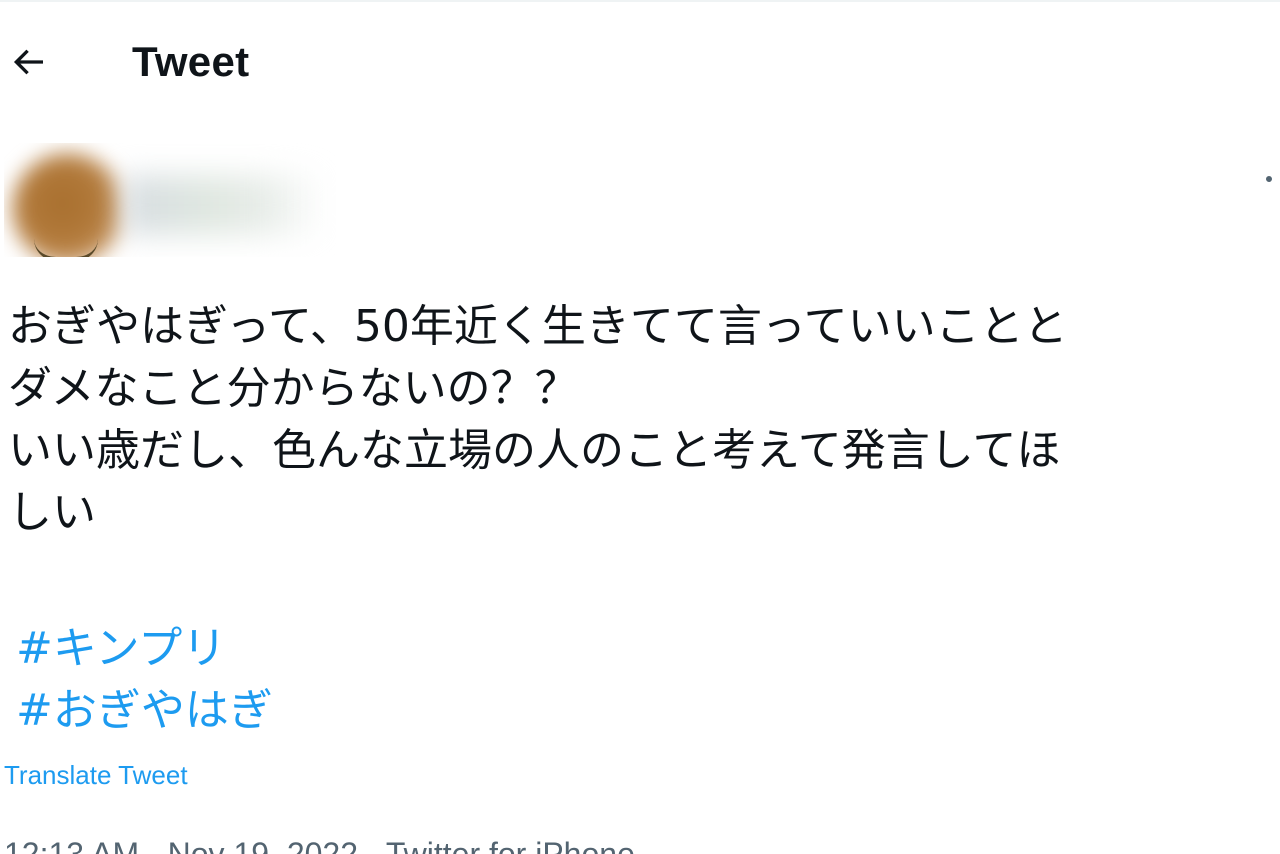 Image resolution: width=1280 pixels, height=854 pixels. I want to click on arrow-left-icon, so click(28, 62).